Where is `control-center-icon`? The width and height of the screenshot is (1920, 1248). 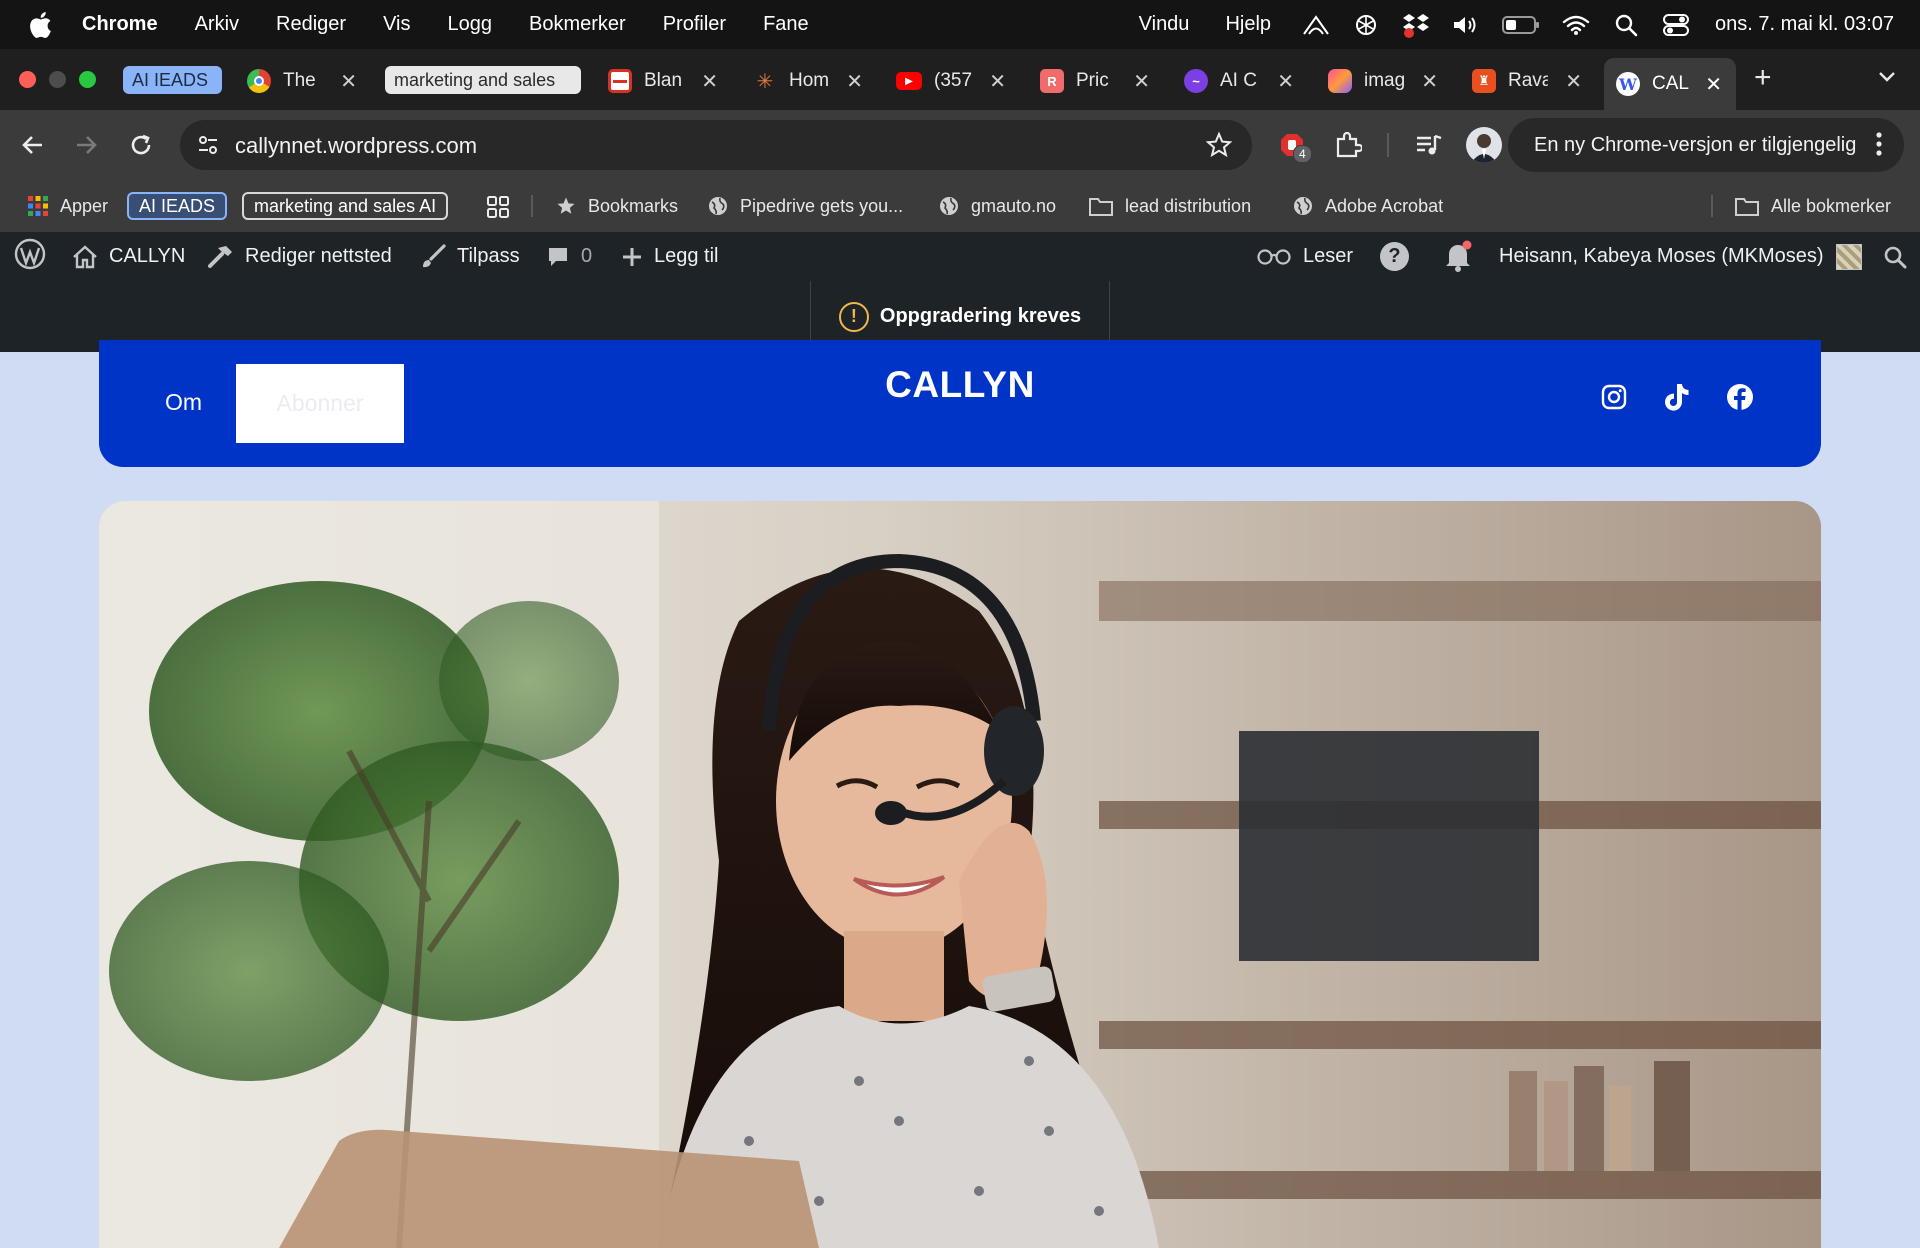 control-center-icon is located at coordinates (1676, 25).